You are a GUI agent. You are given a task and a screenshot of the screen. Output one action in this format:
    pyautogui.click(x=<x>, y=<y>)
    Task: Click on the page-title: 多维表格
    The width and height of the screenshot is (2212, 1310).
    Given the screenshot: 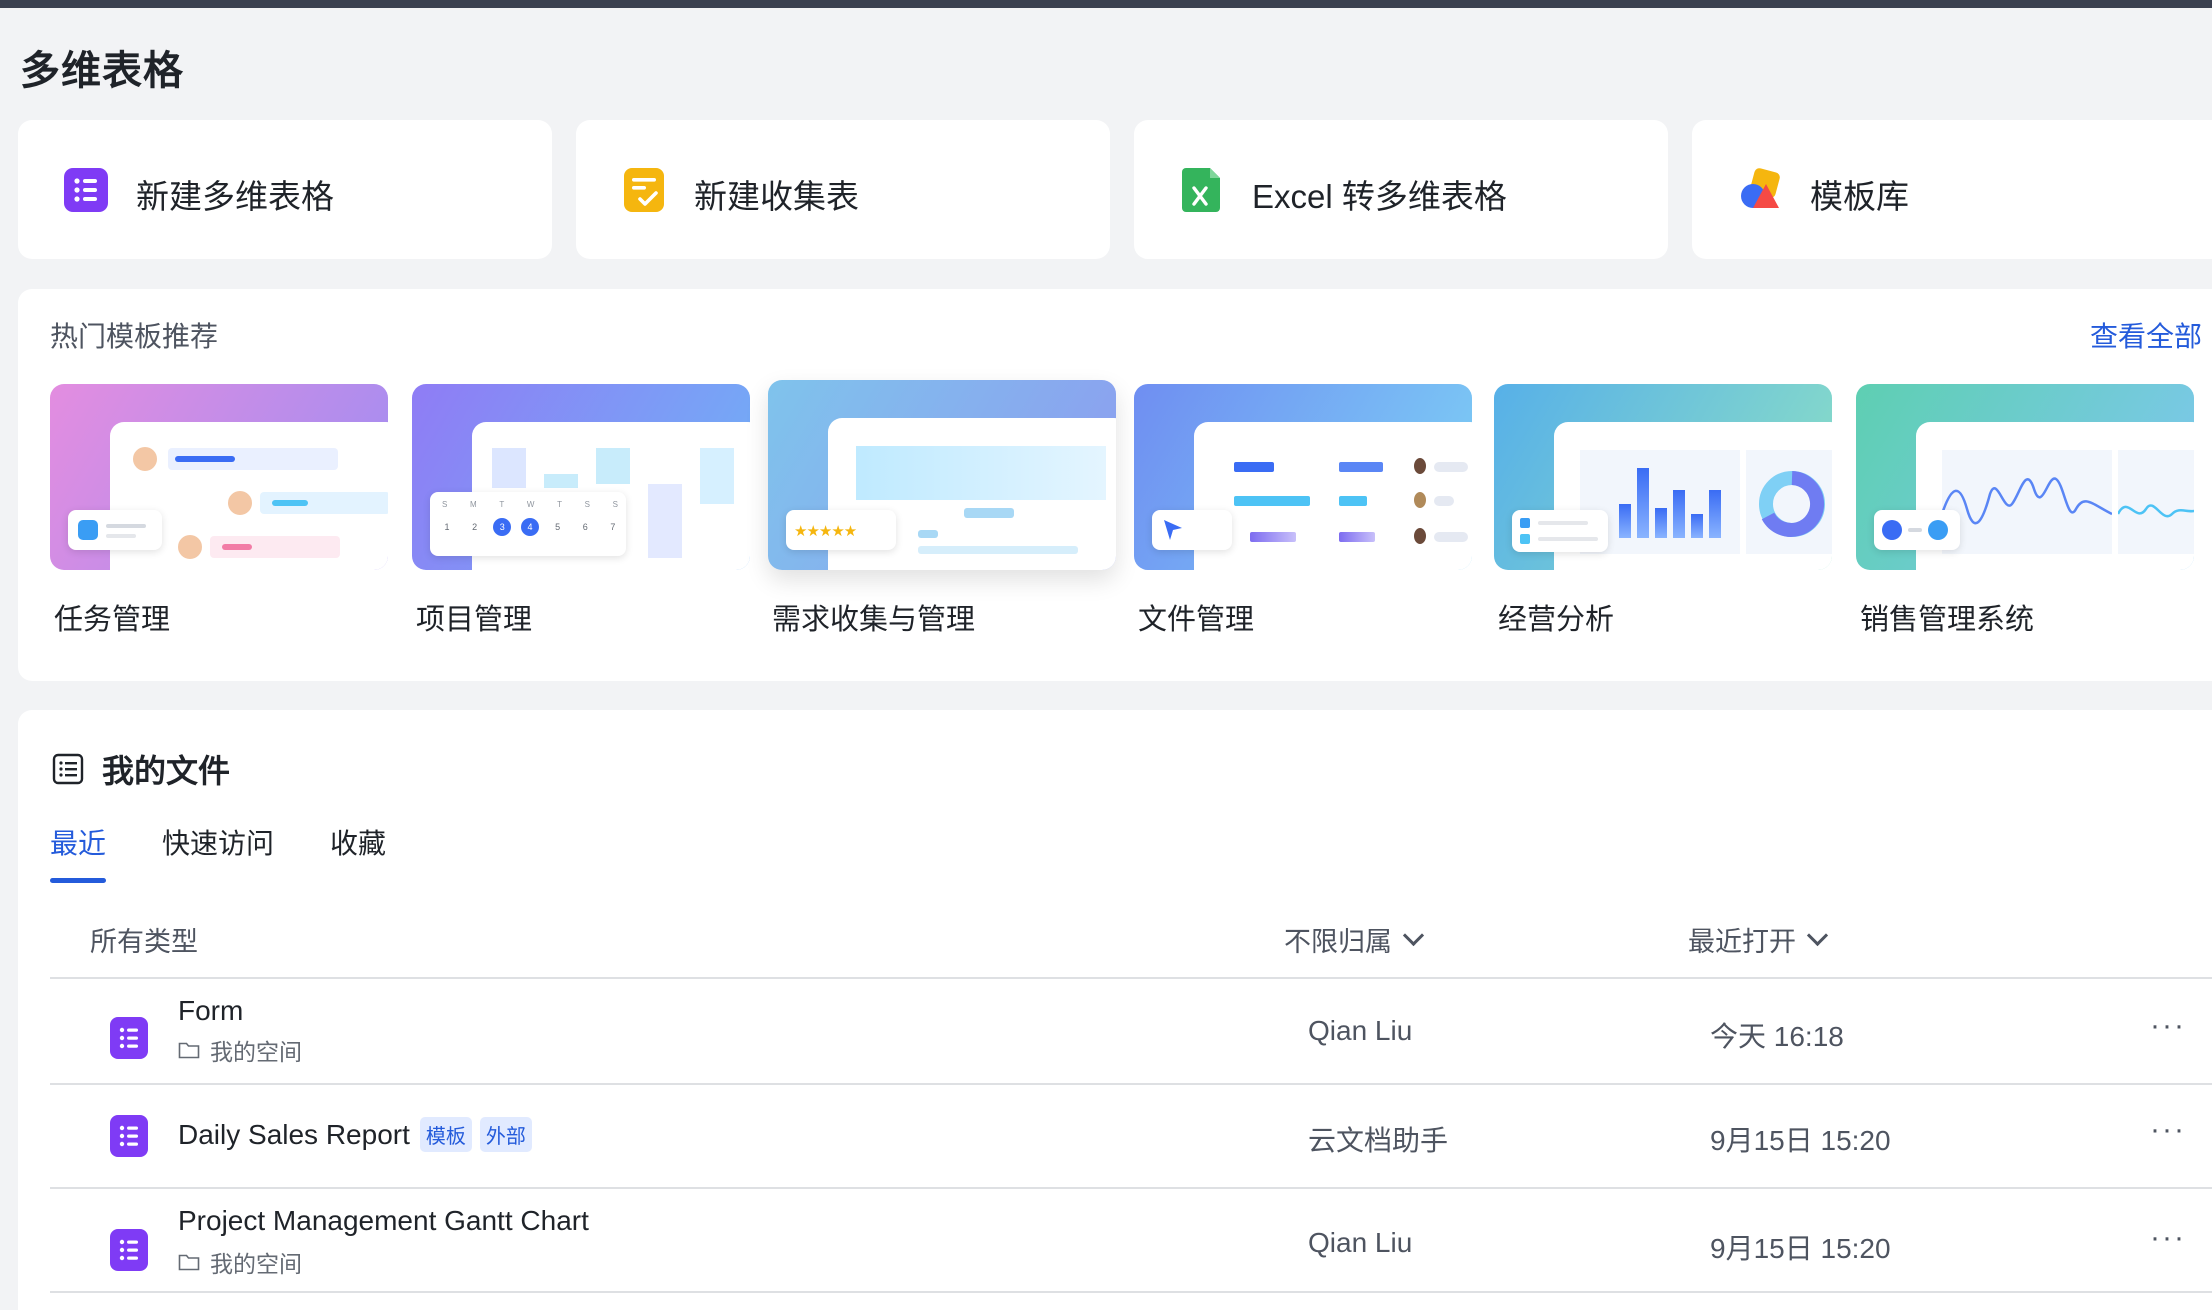 What is the action you would take?
    pyautogui.click(x=102, y=71)
    